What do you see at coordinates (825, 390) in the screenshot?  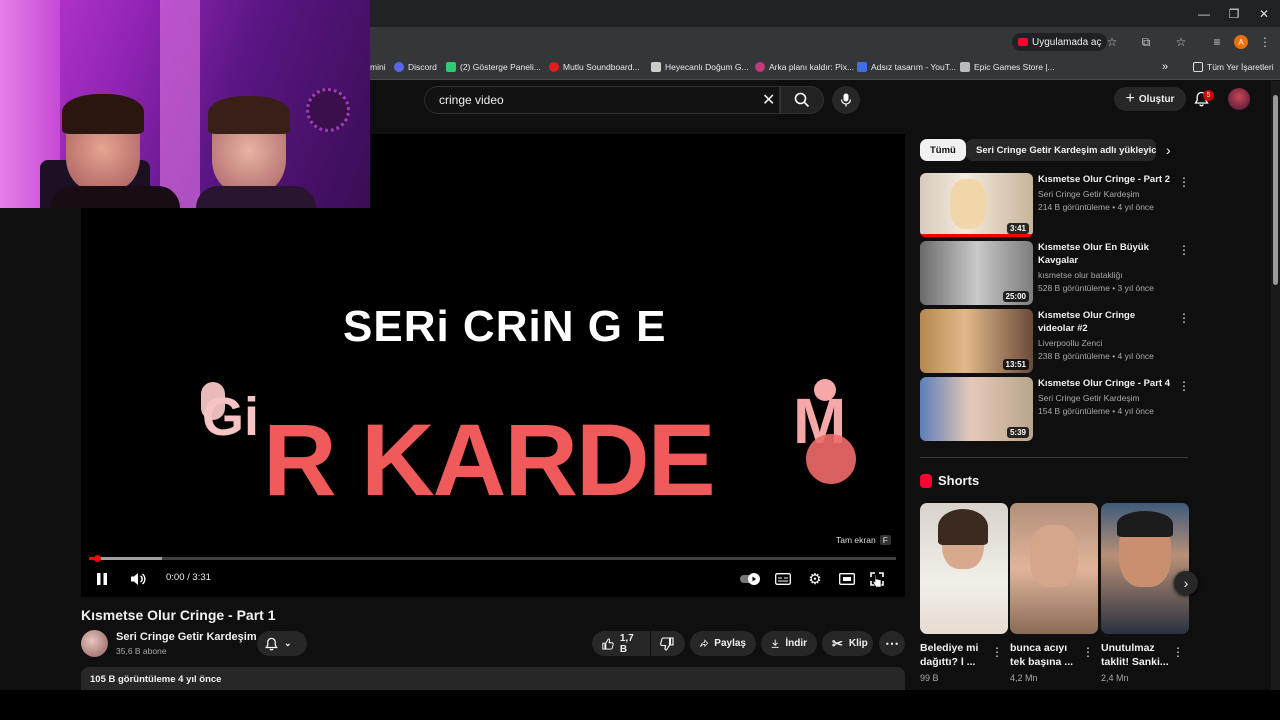 I see `overlay-decor-dot` at bounding box center [825, 390].